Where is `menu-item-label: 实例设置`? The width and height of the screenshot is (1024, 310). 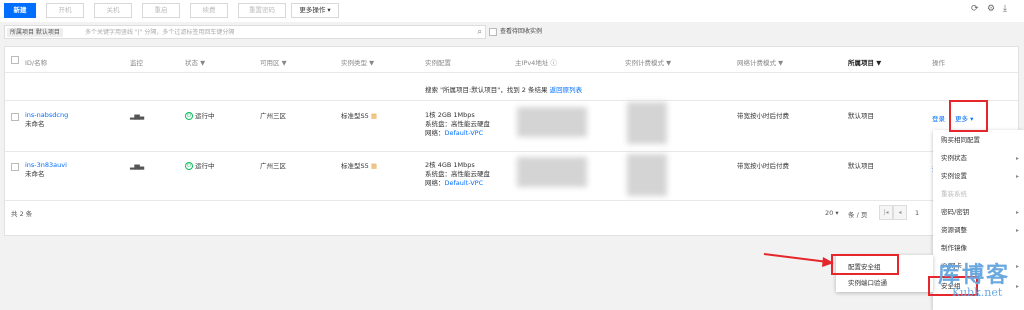
menu-item-label: 实例设置 is located at coordinates (954, 176).